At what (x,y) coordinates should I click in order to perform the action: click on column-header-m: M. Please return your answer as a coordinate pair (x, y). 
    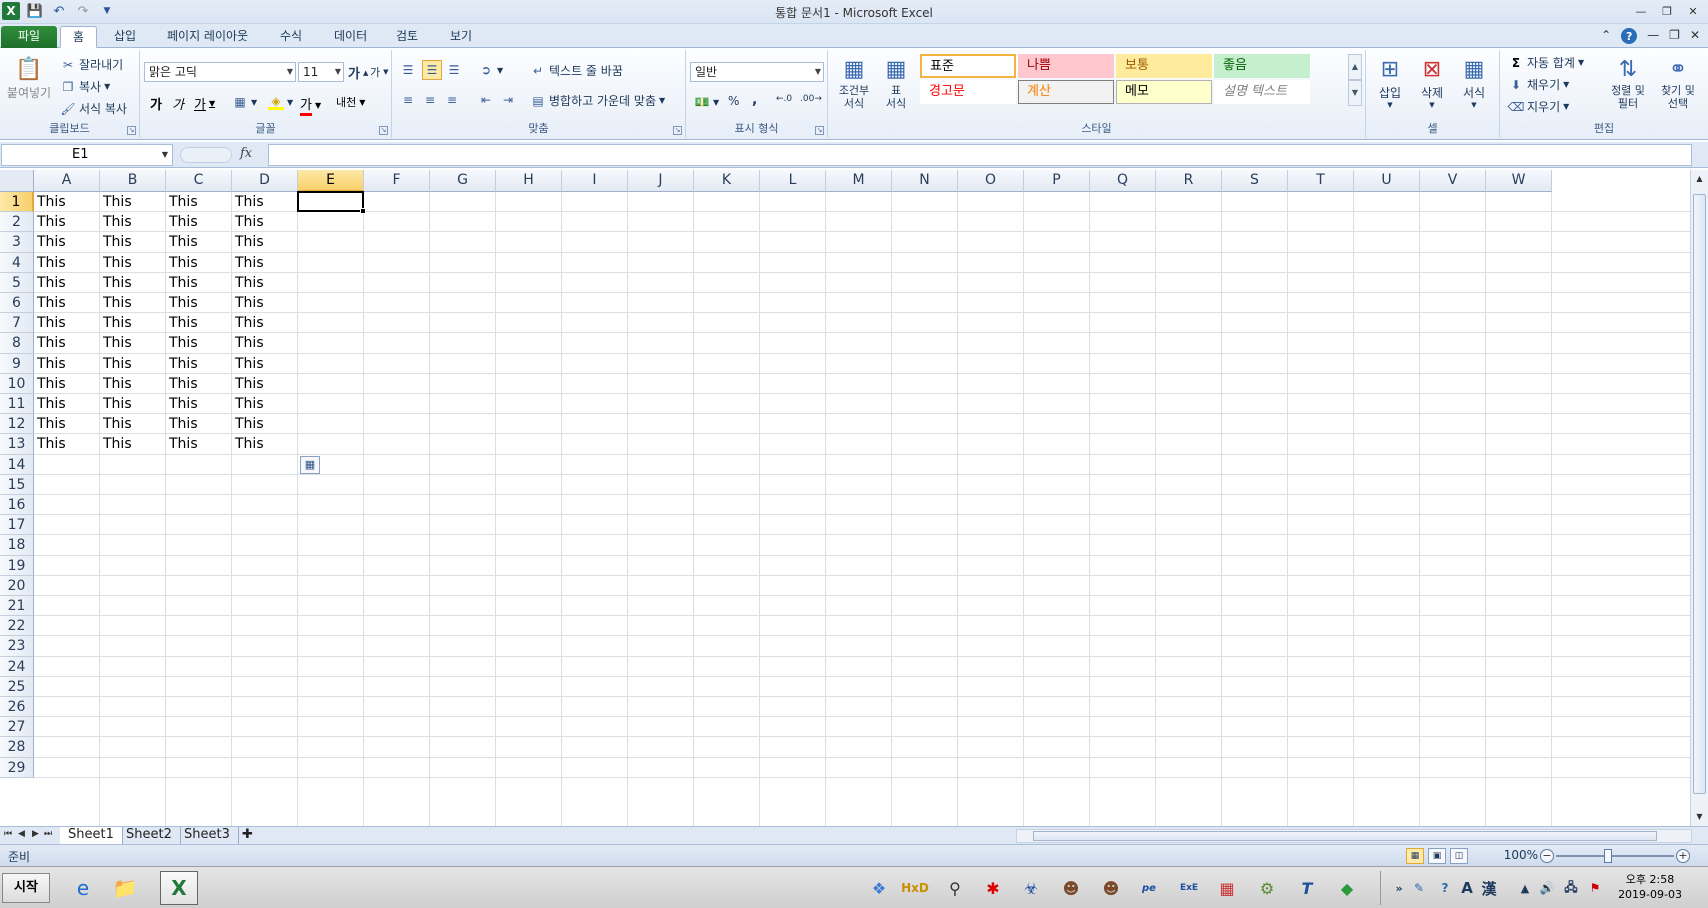
    Looking at the image, I should click on (859, 181).